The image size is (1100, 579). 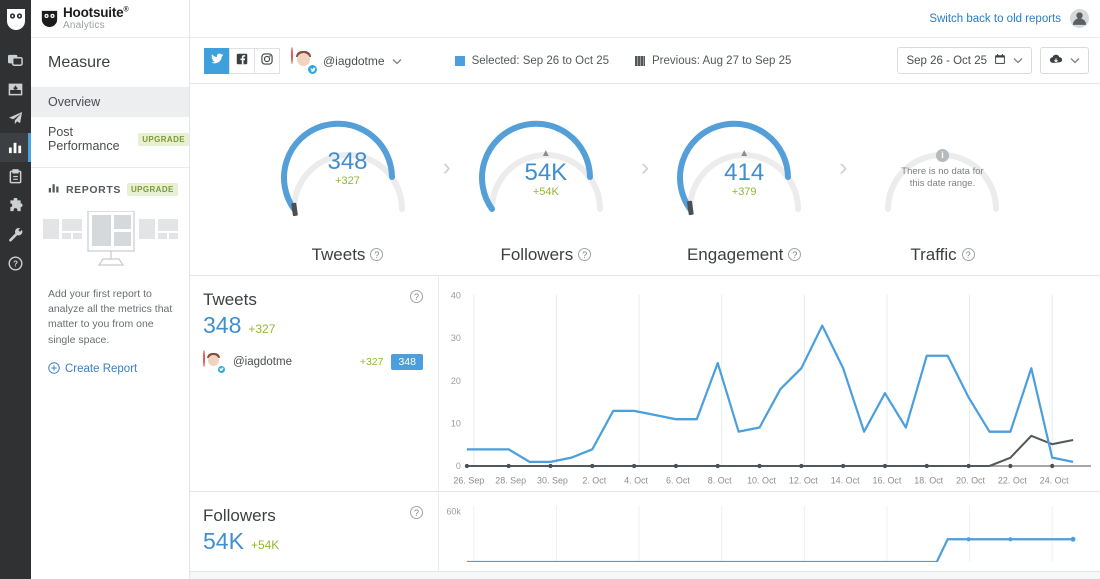 What do you see at coordinates (1064, 60) in the screenshot?
I see `export-button` at bounding box center [1064, 60].